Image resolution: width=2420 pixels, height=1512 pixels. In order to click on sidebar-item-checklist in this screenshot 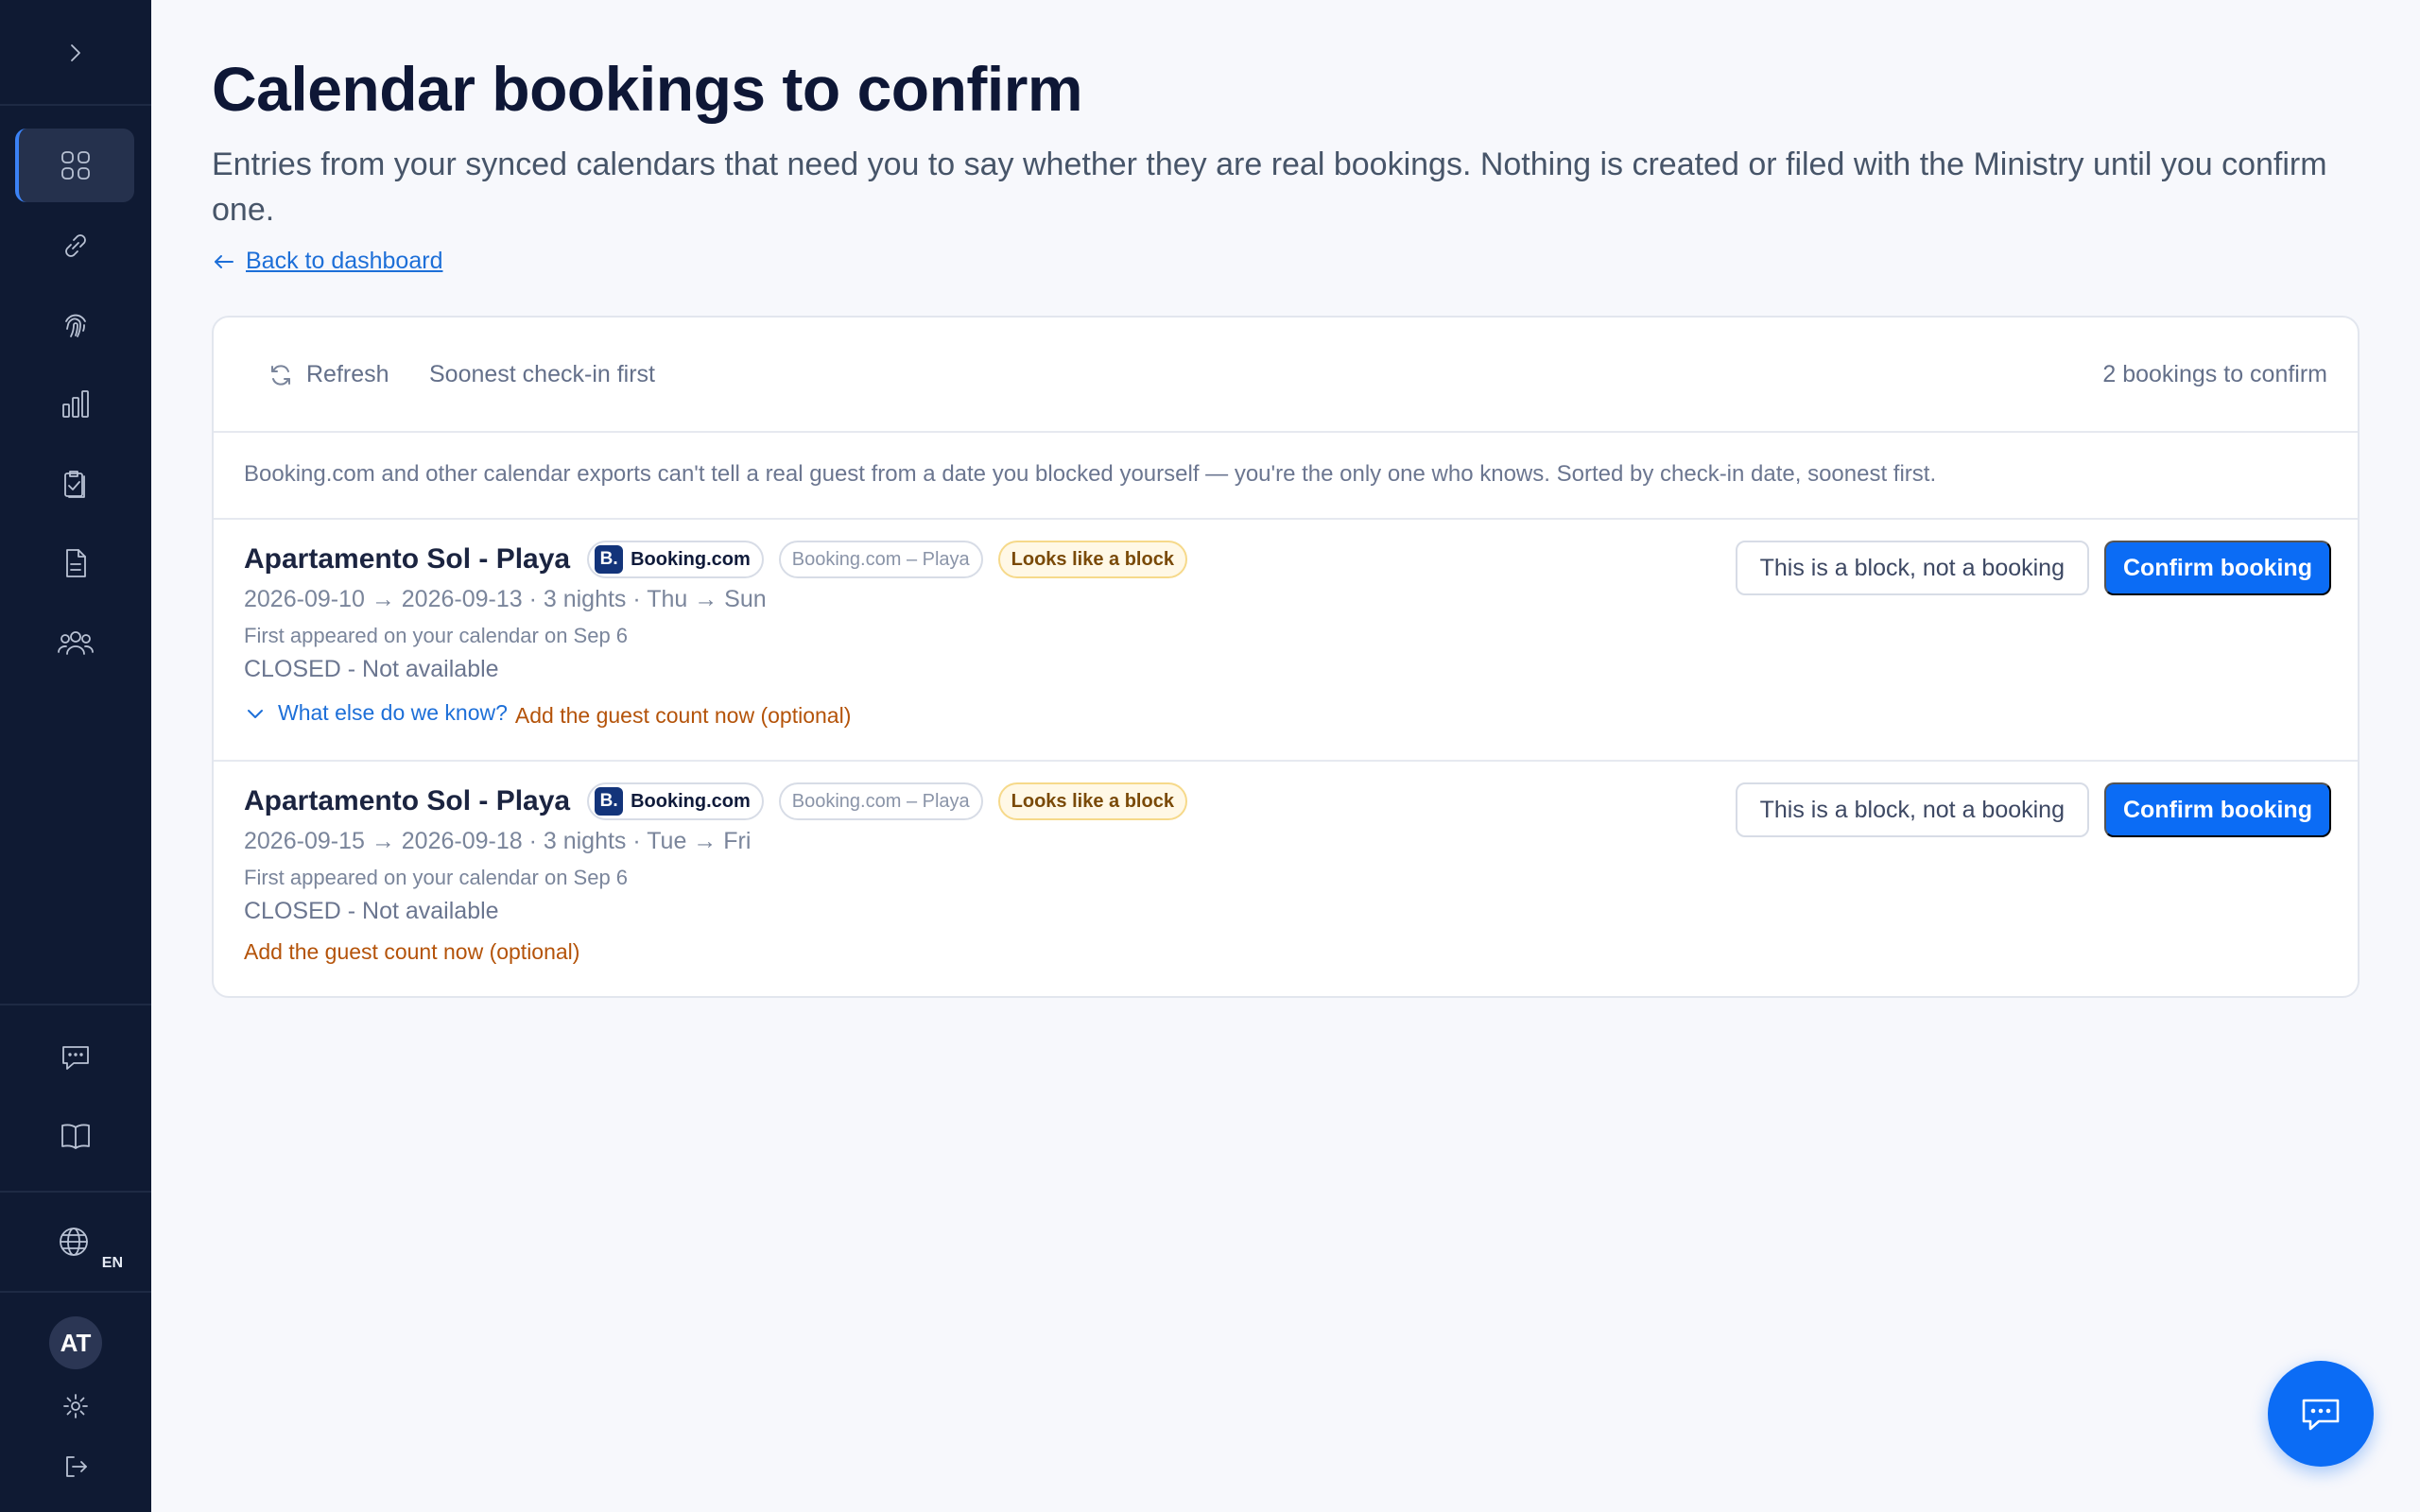, I will do `click(76, 484)`.